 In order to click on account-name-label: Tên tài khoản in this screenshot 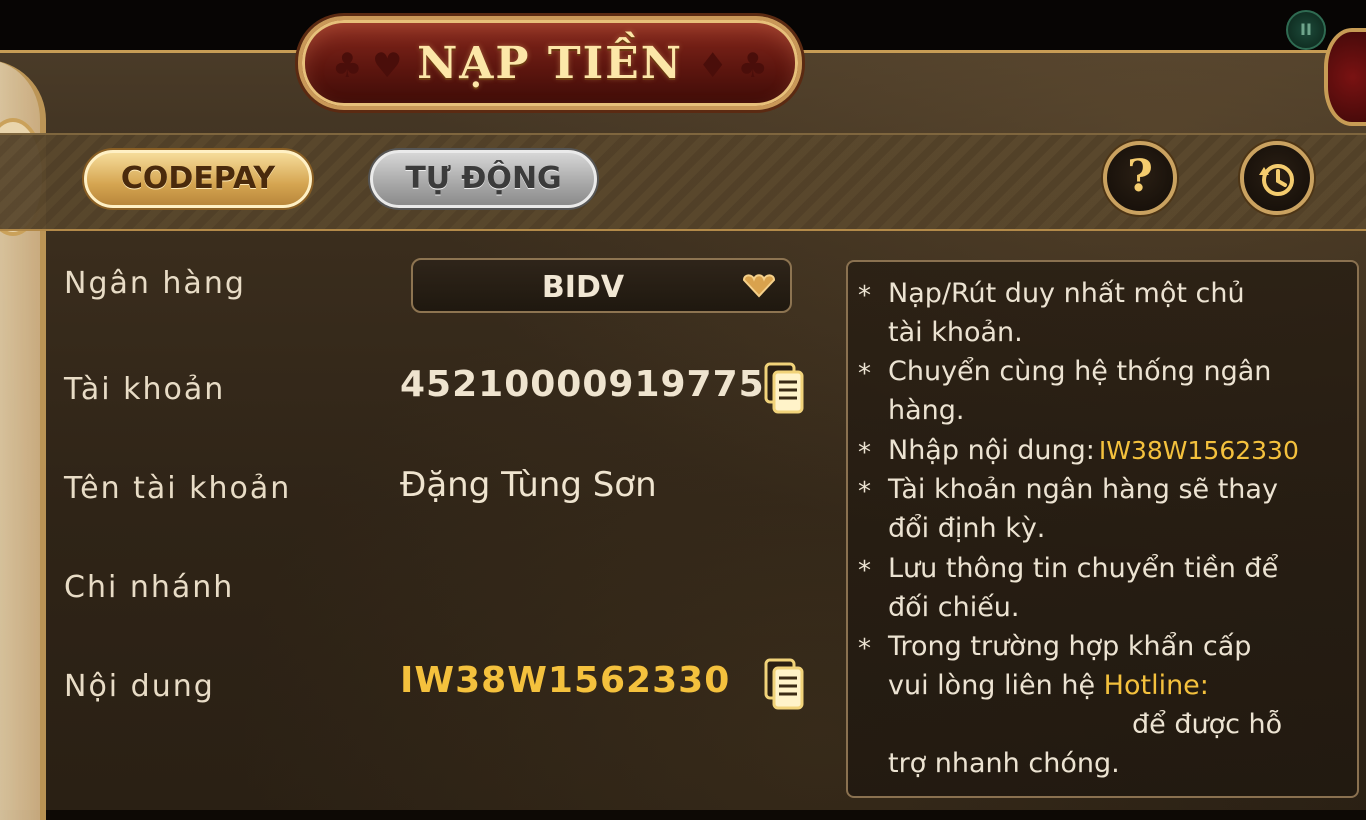, I will do `click(178, 488)`.